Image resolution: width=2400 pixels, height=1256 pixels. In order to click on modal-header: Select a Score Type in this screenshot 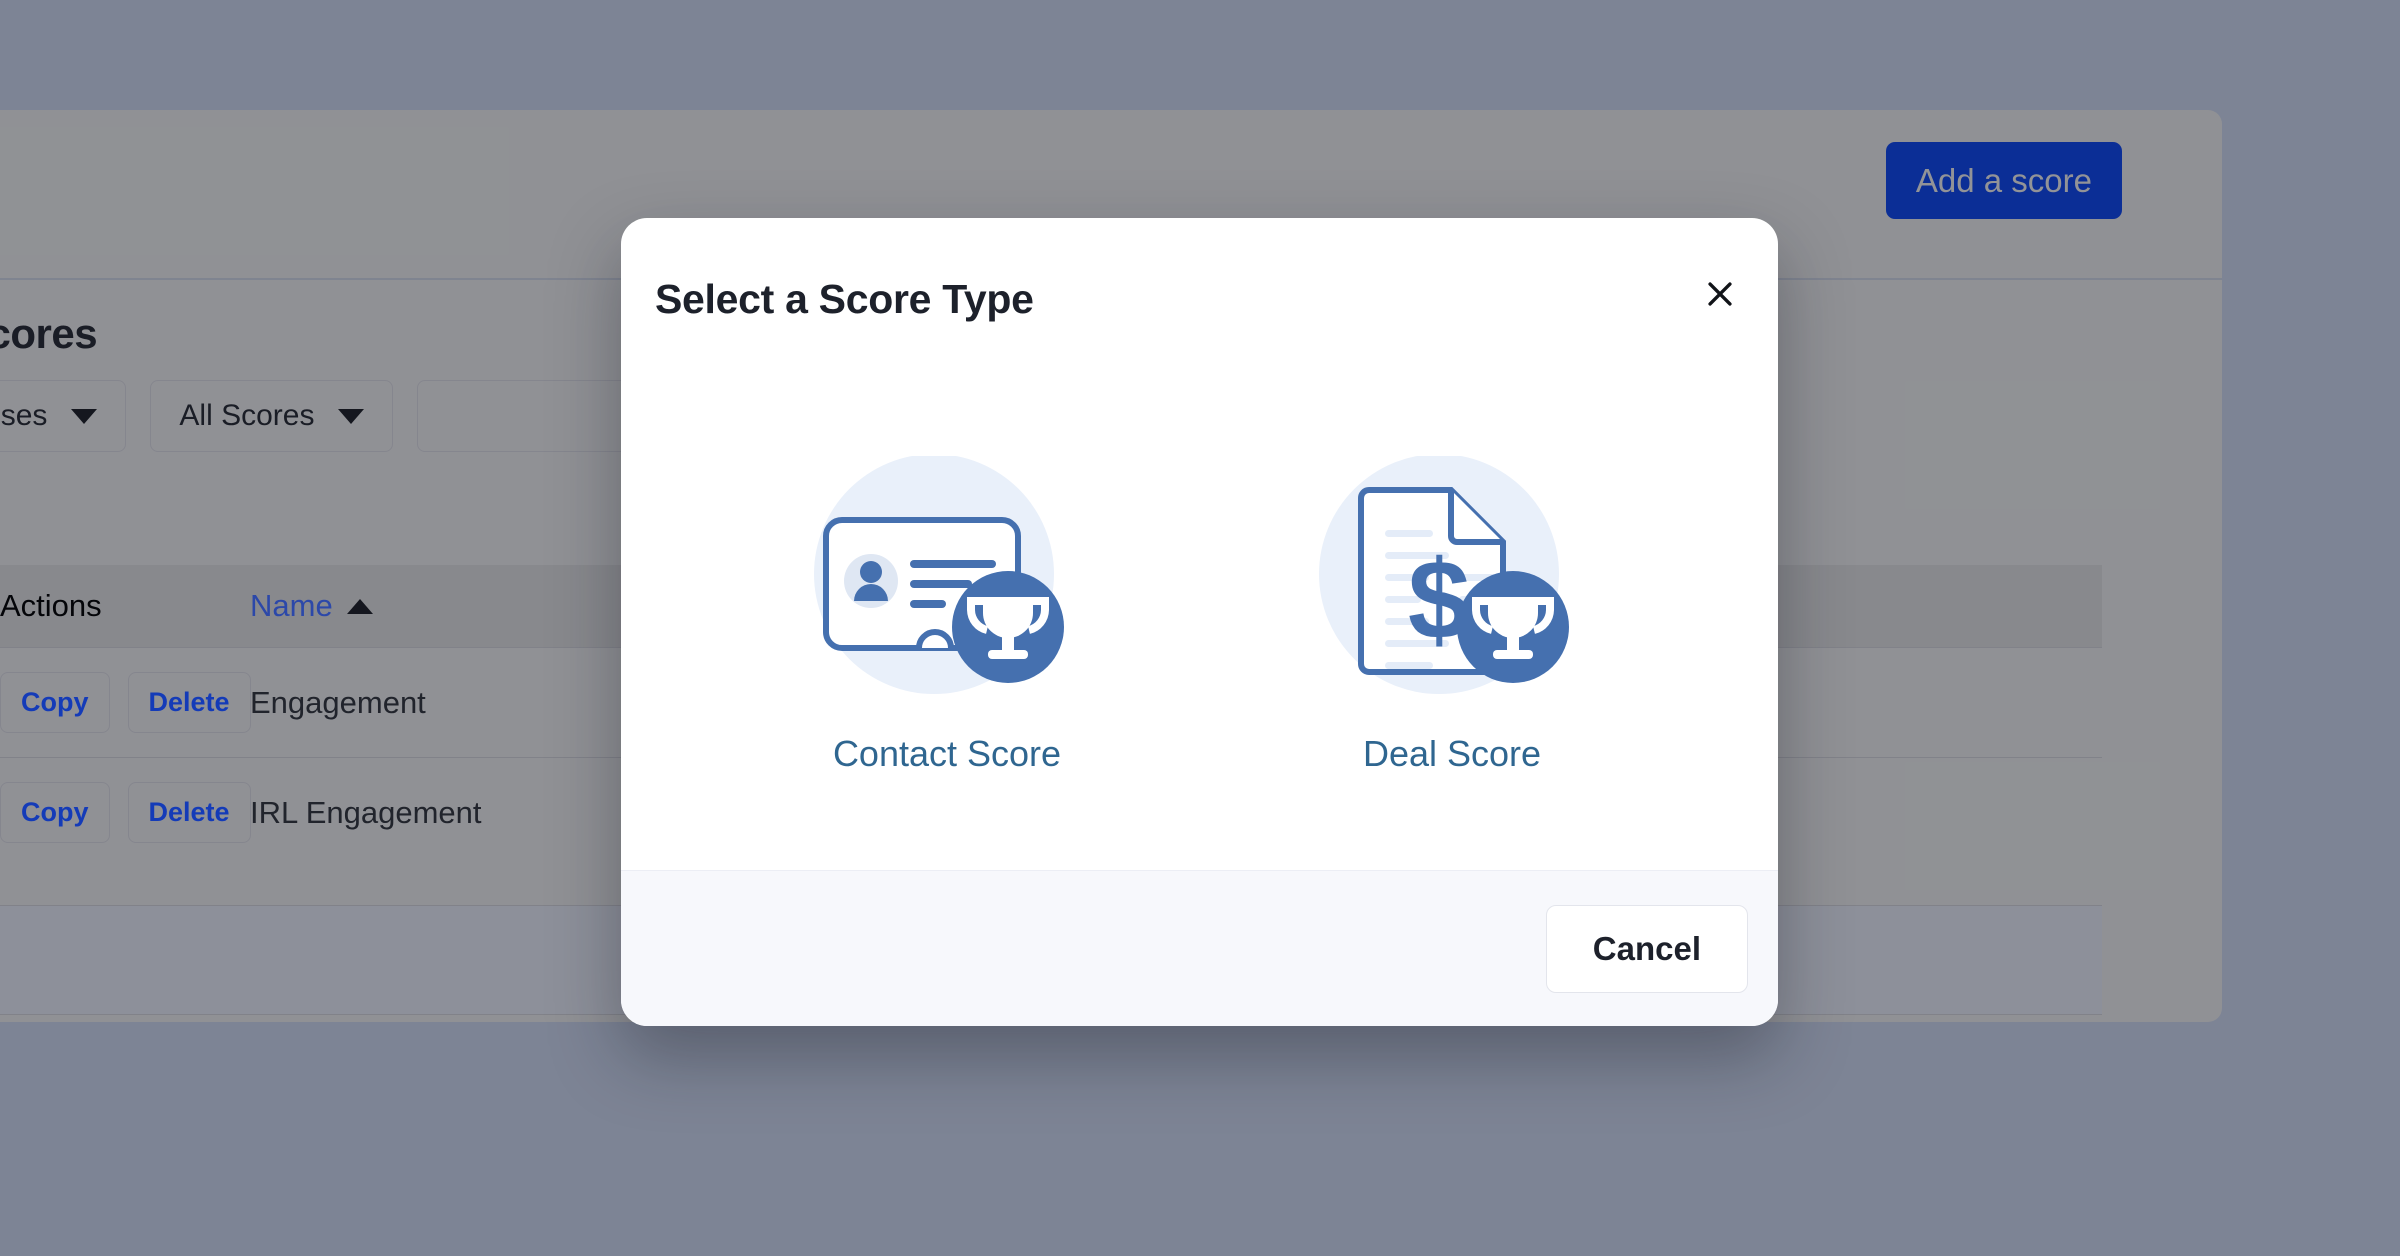, I will do `click(1199, 282)`.